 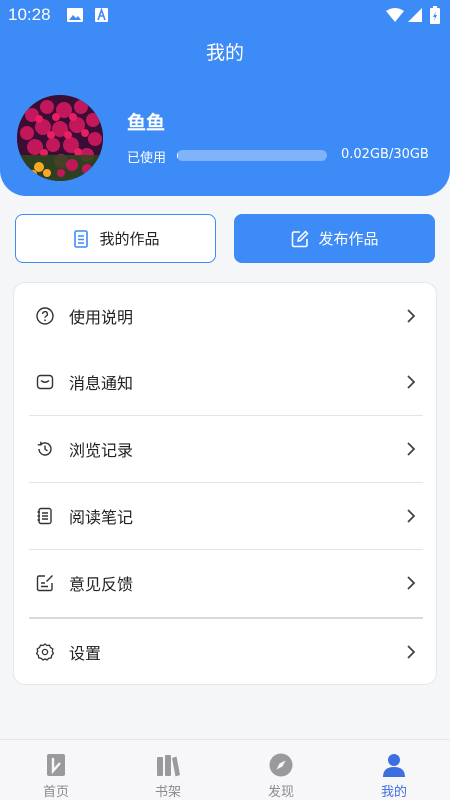 What do you see at coordinates (29, 14) in the screenshot?
I see `status-time: 10:28` at bounding box center [29, 14].